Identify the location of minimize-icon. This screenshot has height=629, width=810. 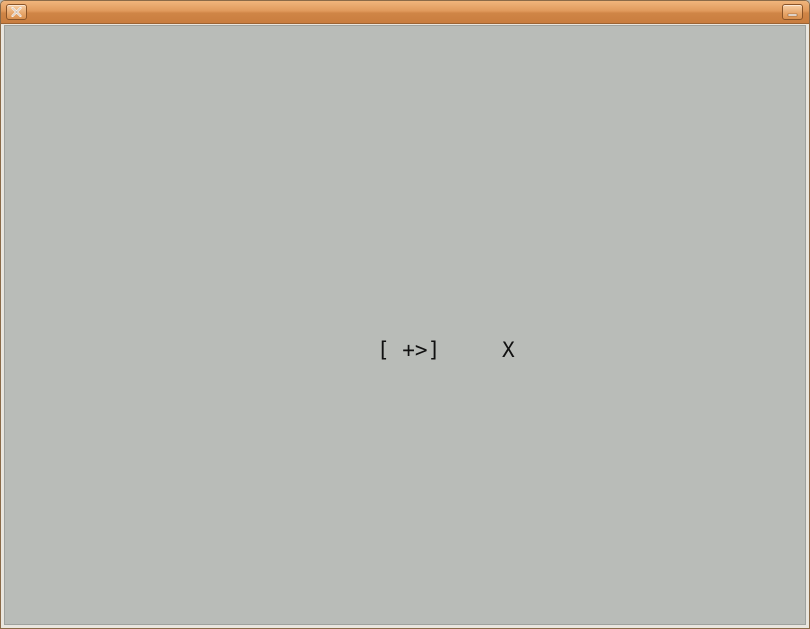
(792, 15).